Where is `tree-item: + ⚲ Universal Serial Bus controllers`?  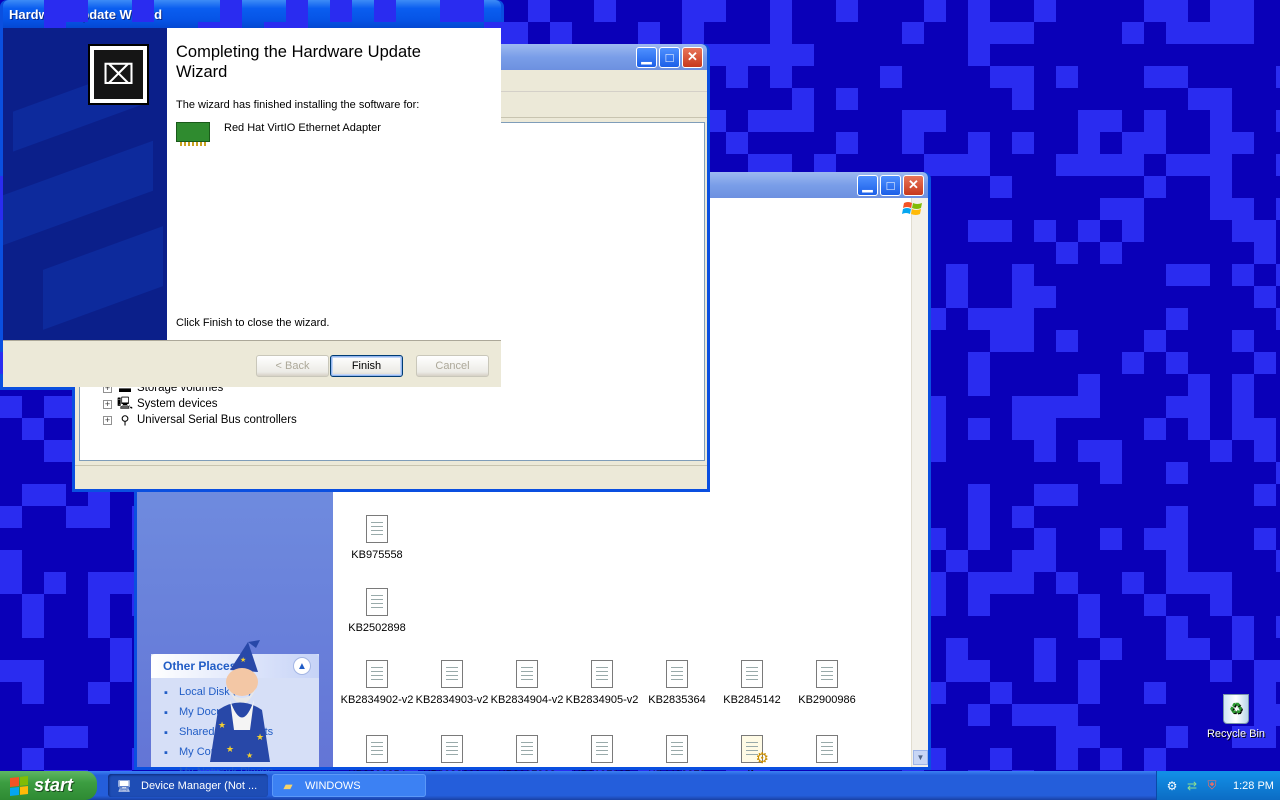
tree-item: + ⚲ Universal Serial Bus controllers is located at coordinates (200, 420).